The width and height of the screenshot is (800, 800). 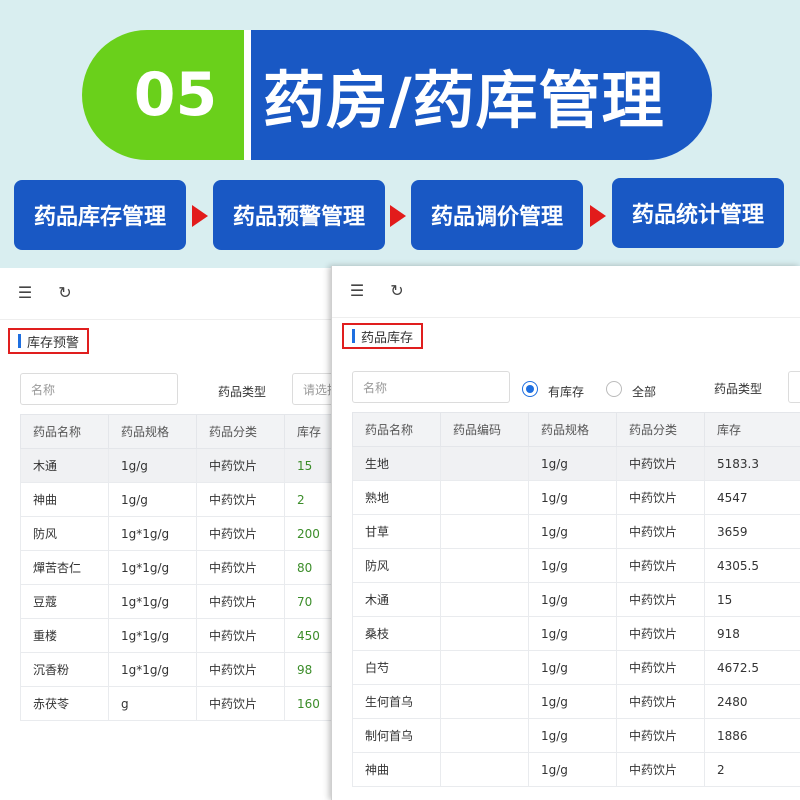 I want to click on radio-in-stock, so click(x=530, y=389).